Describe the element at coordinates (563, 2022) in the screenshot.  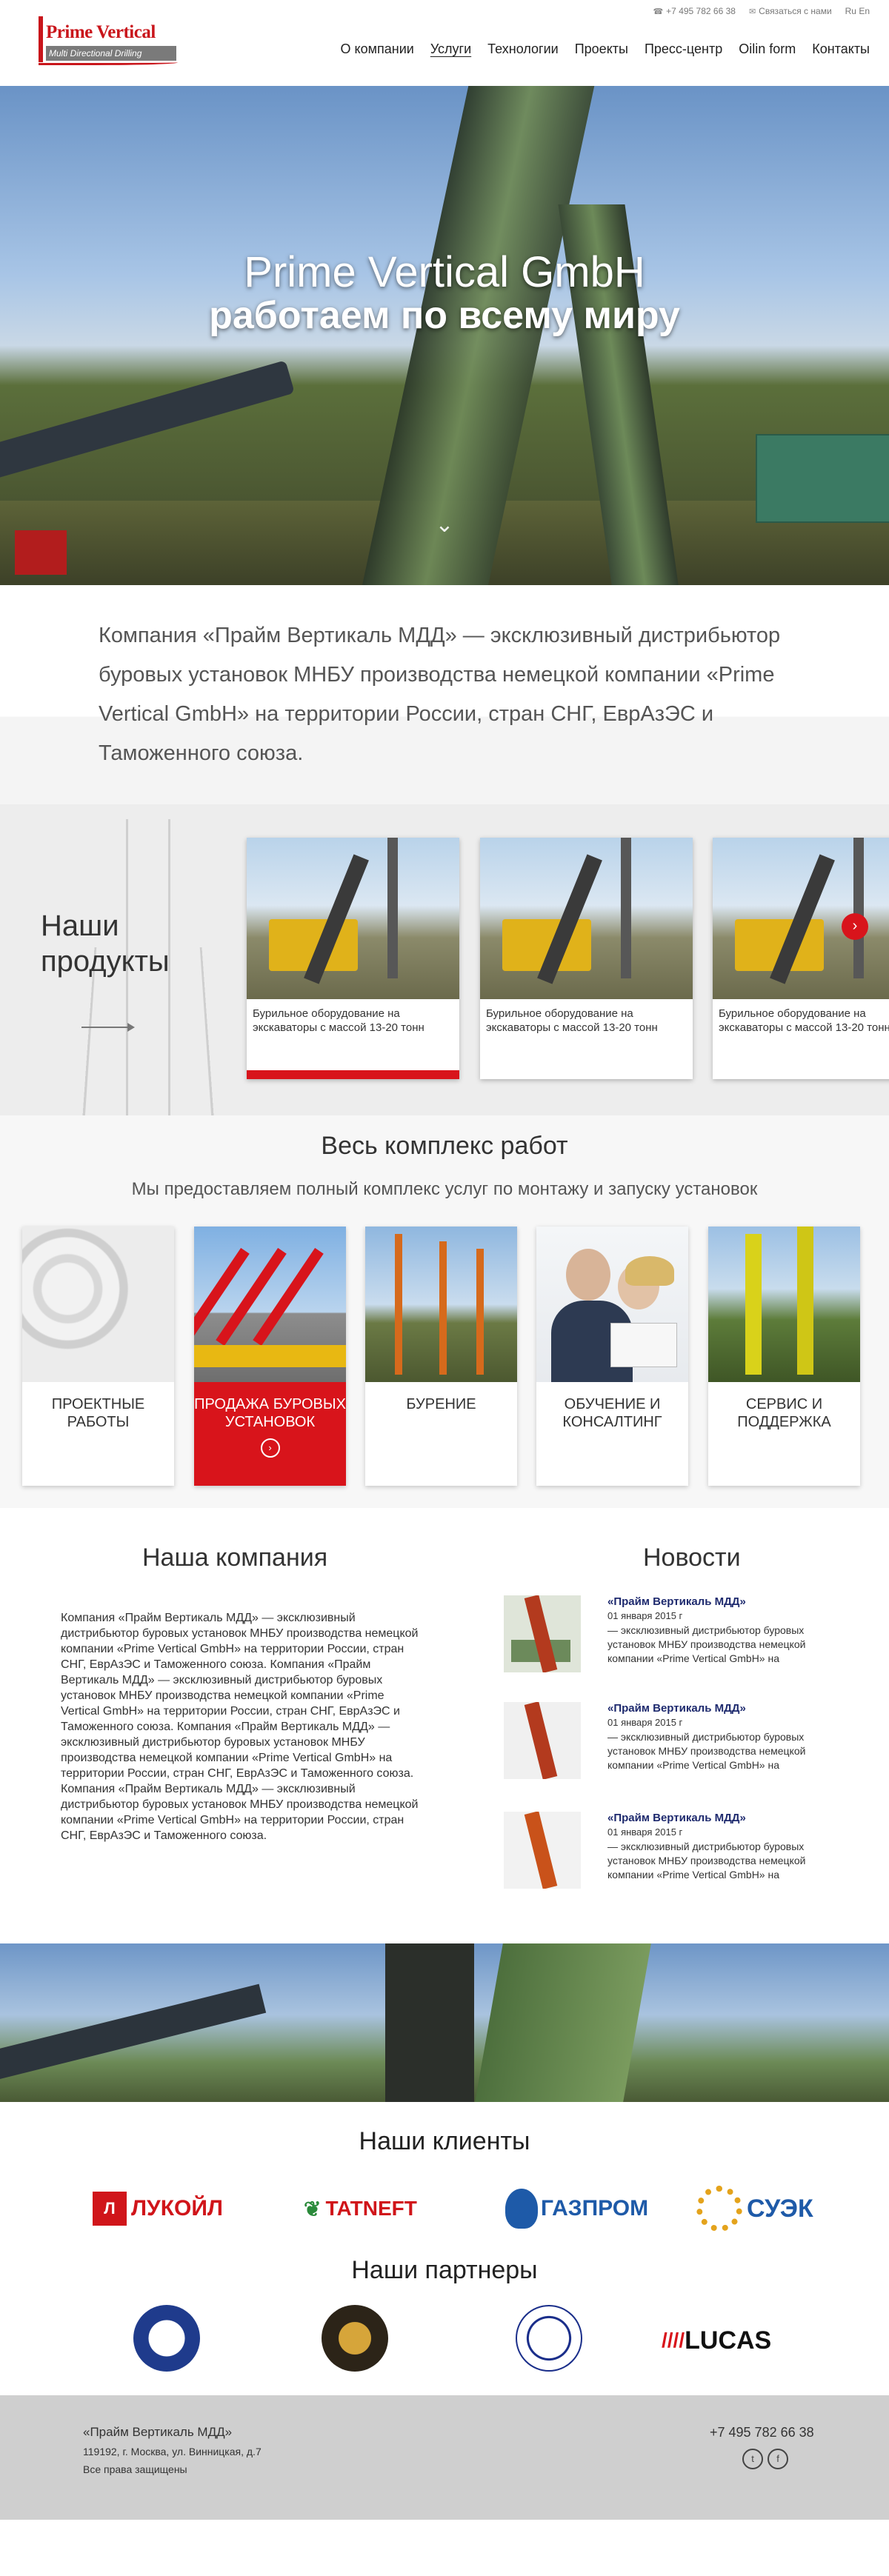
I see `banner-machine` at that location.